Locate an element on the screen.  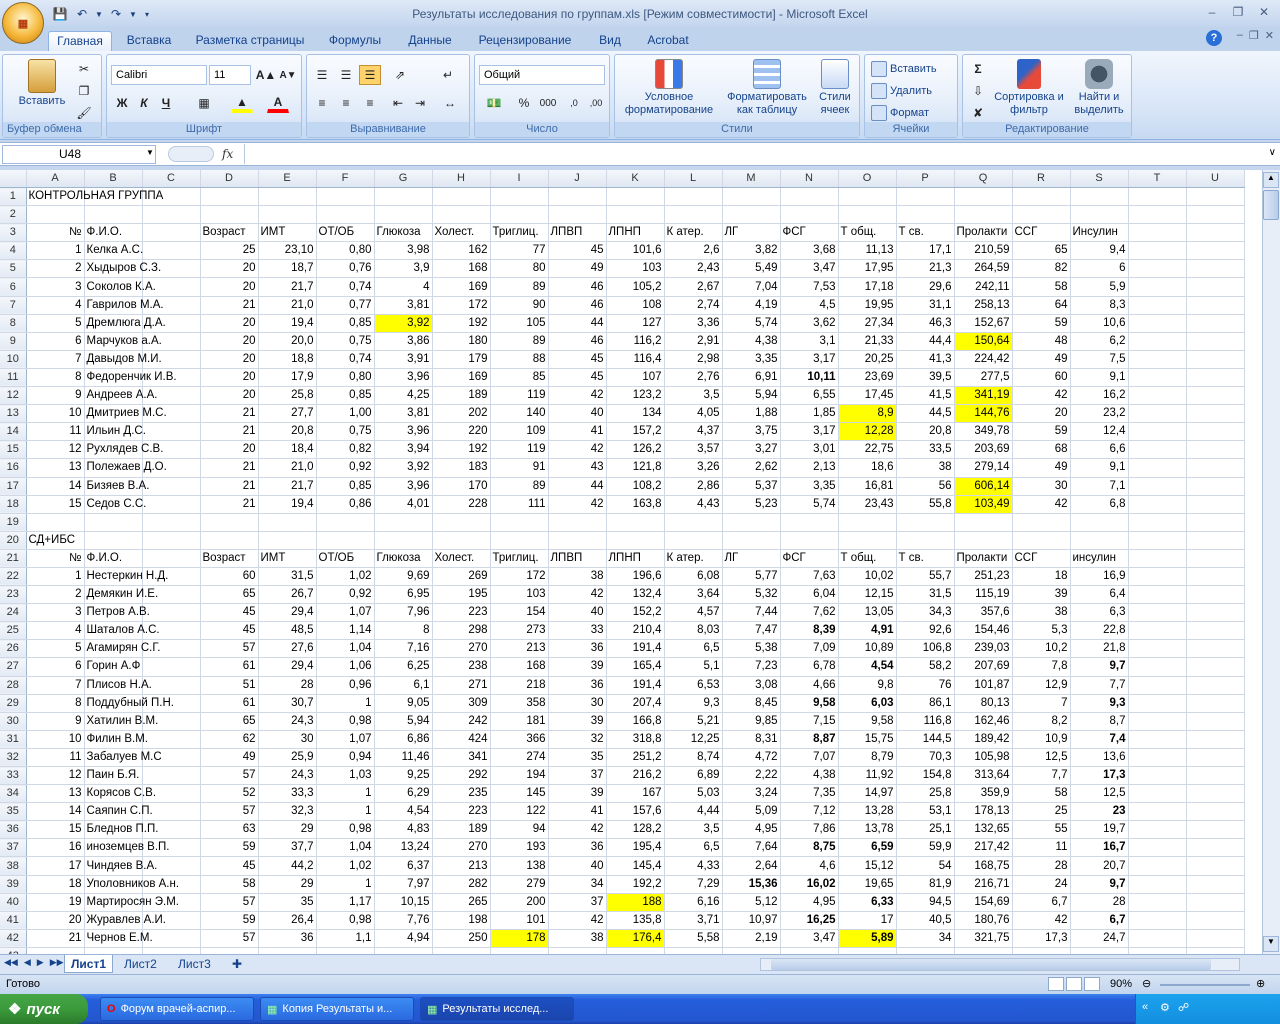
cell: 59 is located at coordinates (229, 920).